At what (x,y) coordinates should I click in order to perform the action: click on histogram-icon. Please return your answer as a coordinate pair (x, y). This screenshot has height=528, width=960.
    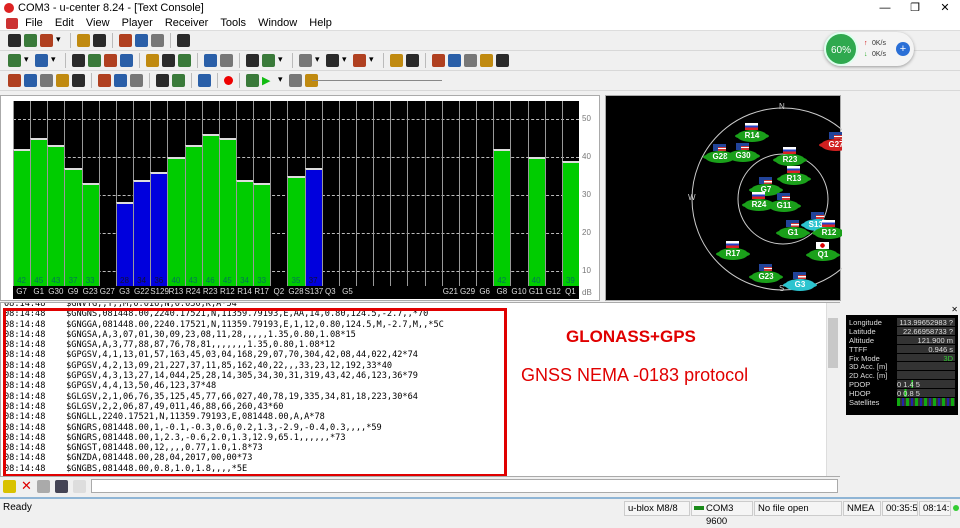
    Looking at the image, I should click on (359, 60).